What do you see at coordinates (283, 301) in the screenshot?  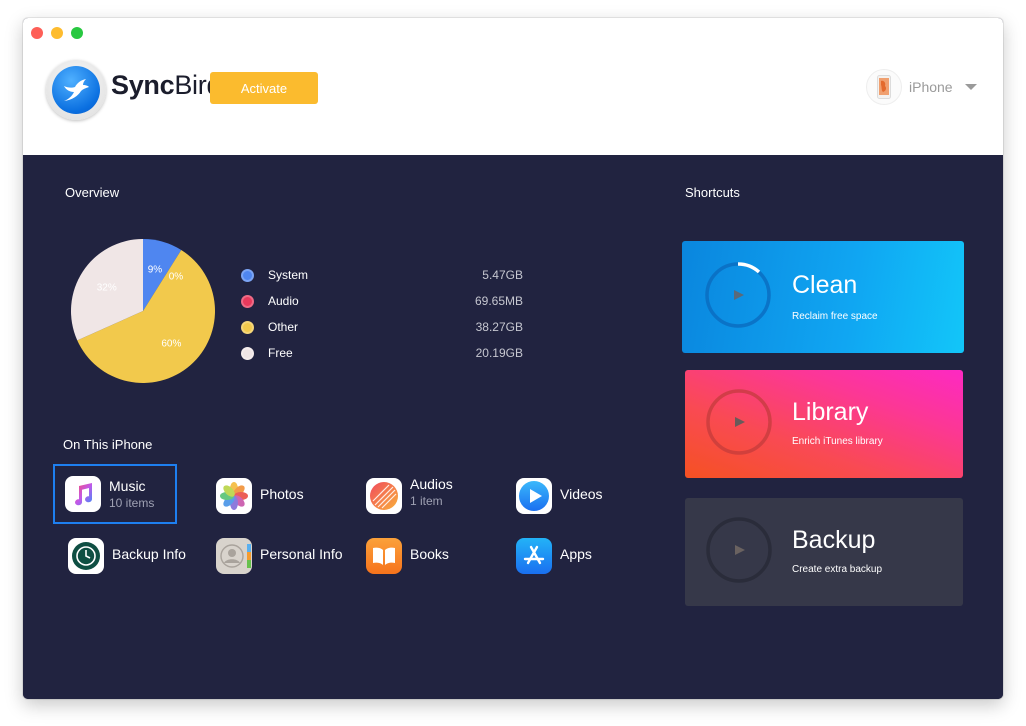 I see `legend-name: Audio` at bounding box center [283, 301].